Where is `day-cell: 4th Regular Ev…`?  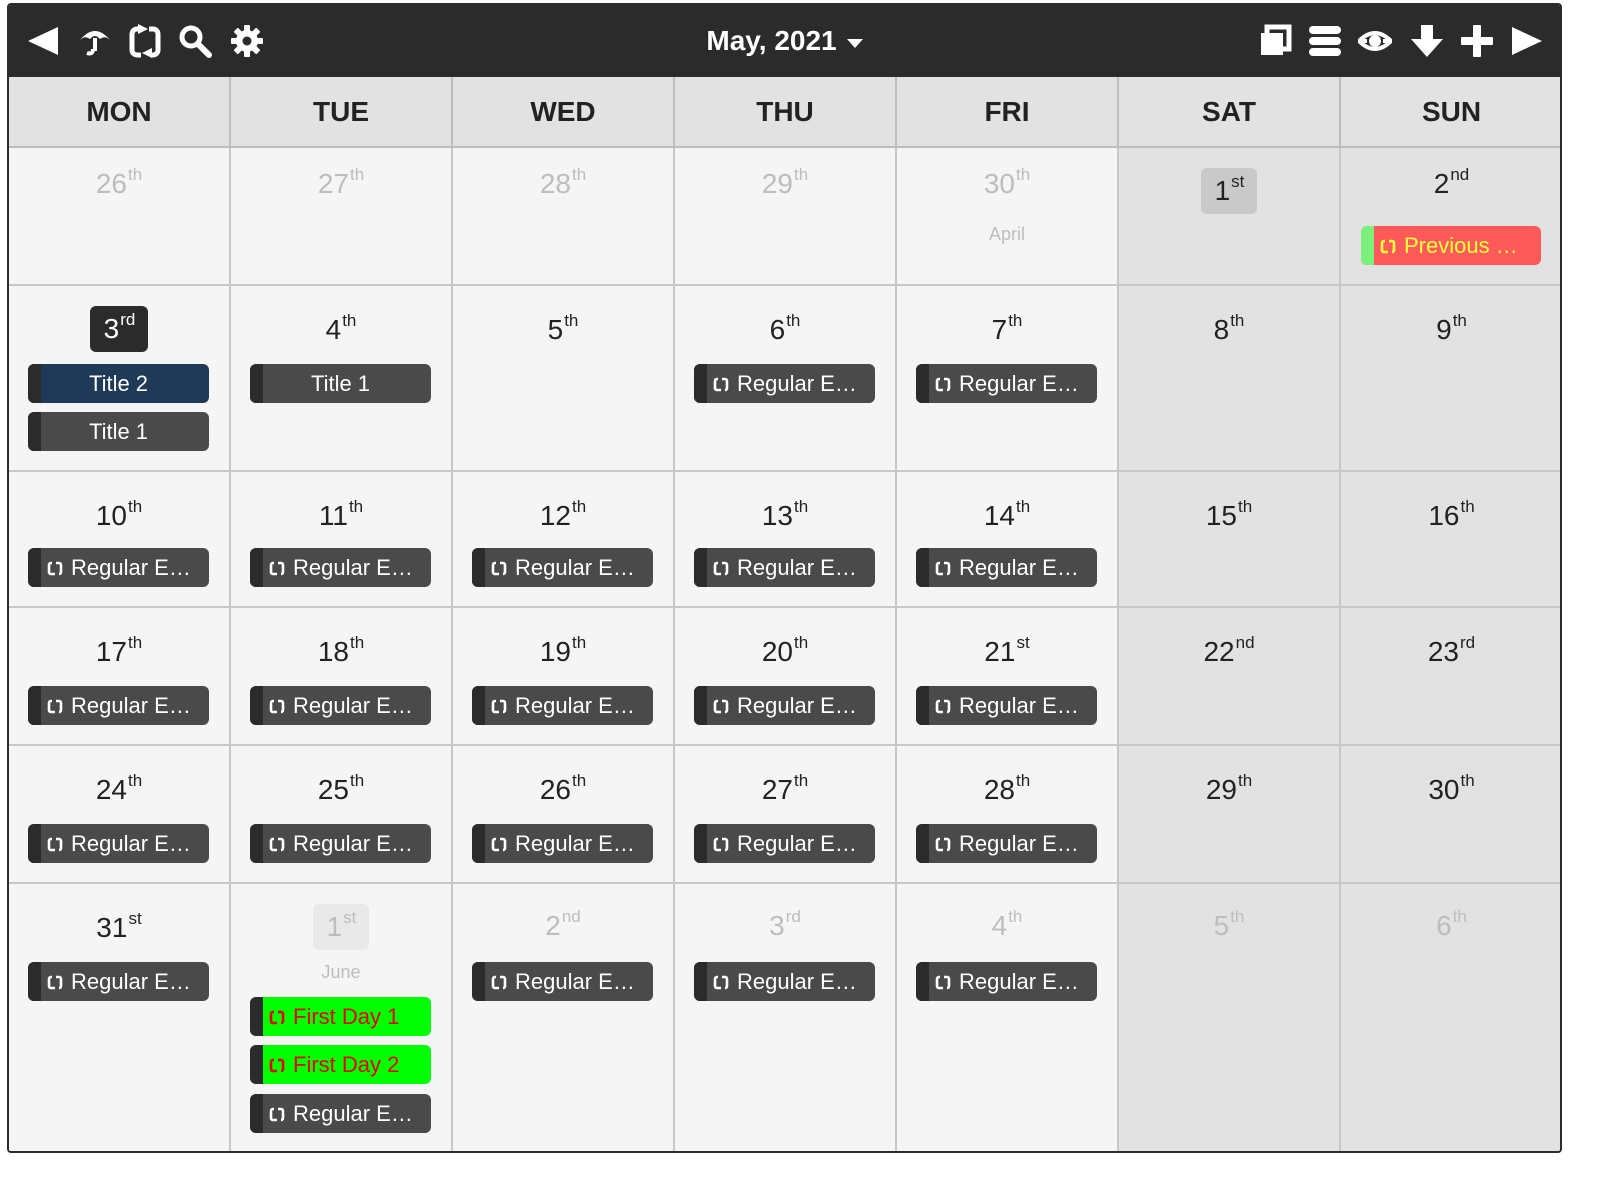
day-cell: 4th Regular Ev… is located at coordinates (1008, 1017).